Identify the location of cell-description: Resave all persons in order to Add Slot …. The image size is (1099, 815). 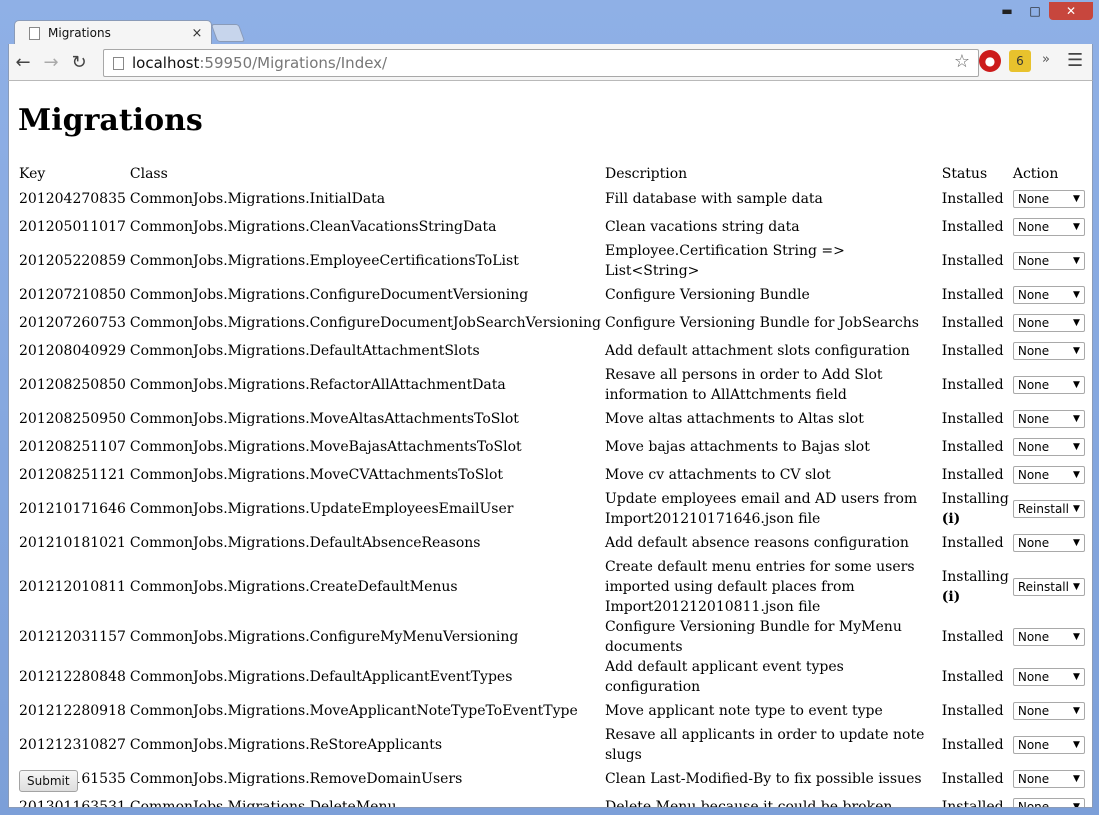
(743, 385).